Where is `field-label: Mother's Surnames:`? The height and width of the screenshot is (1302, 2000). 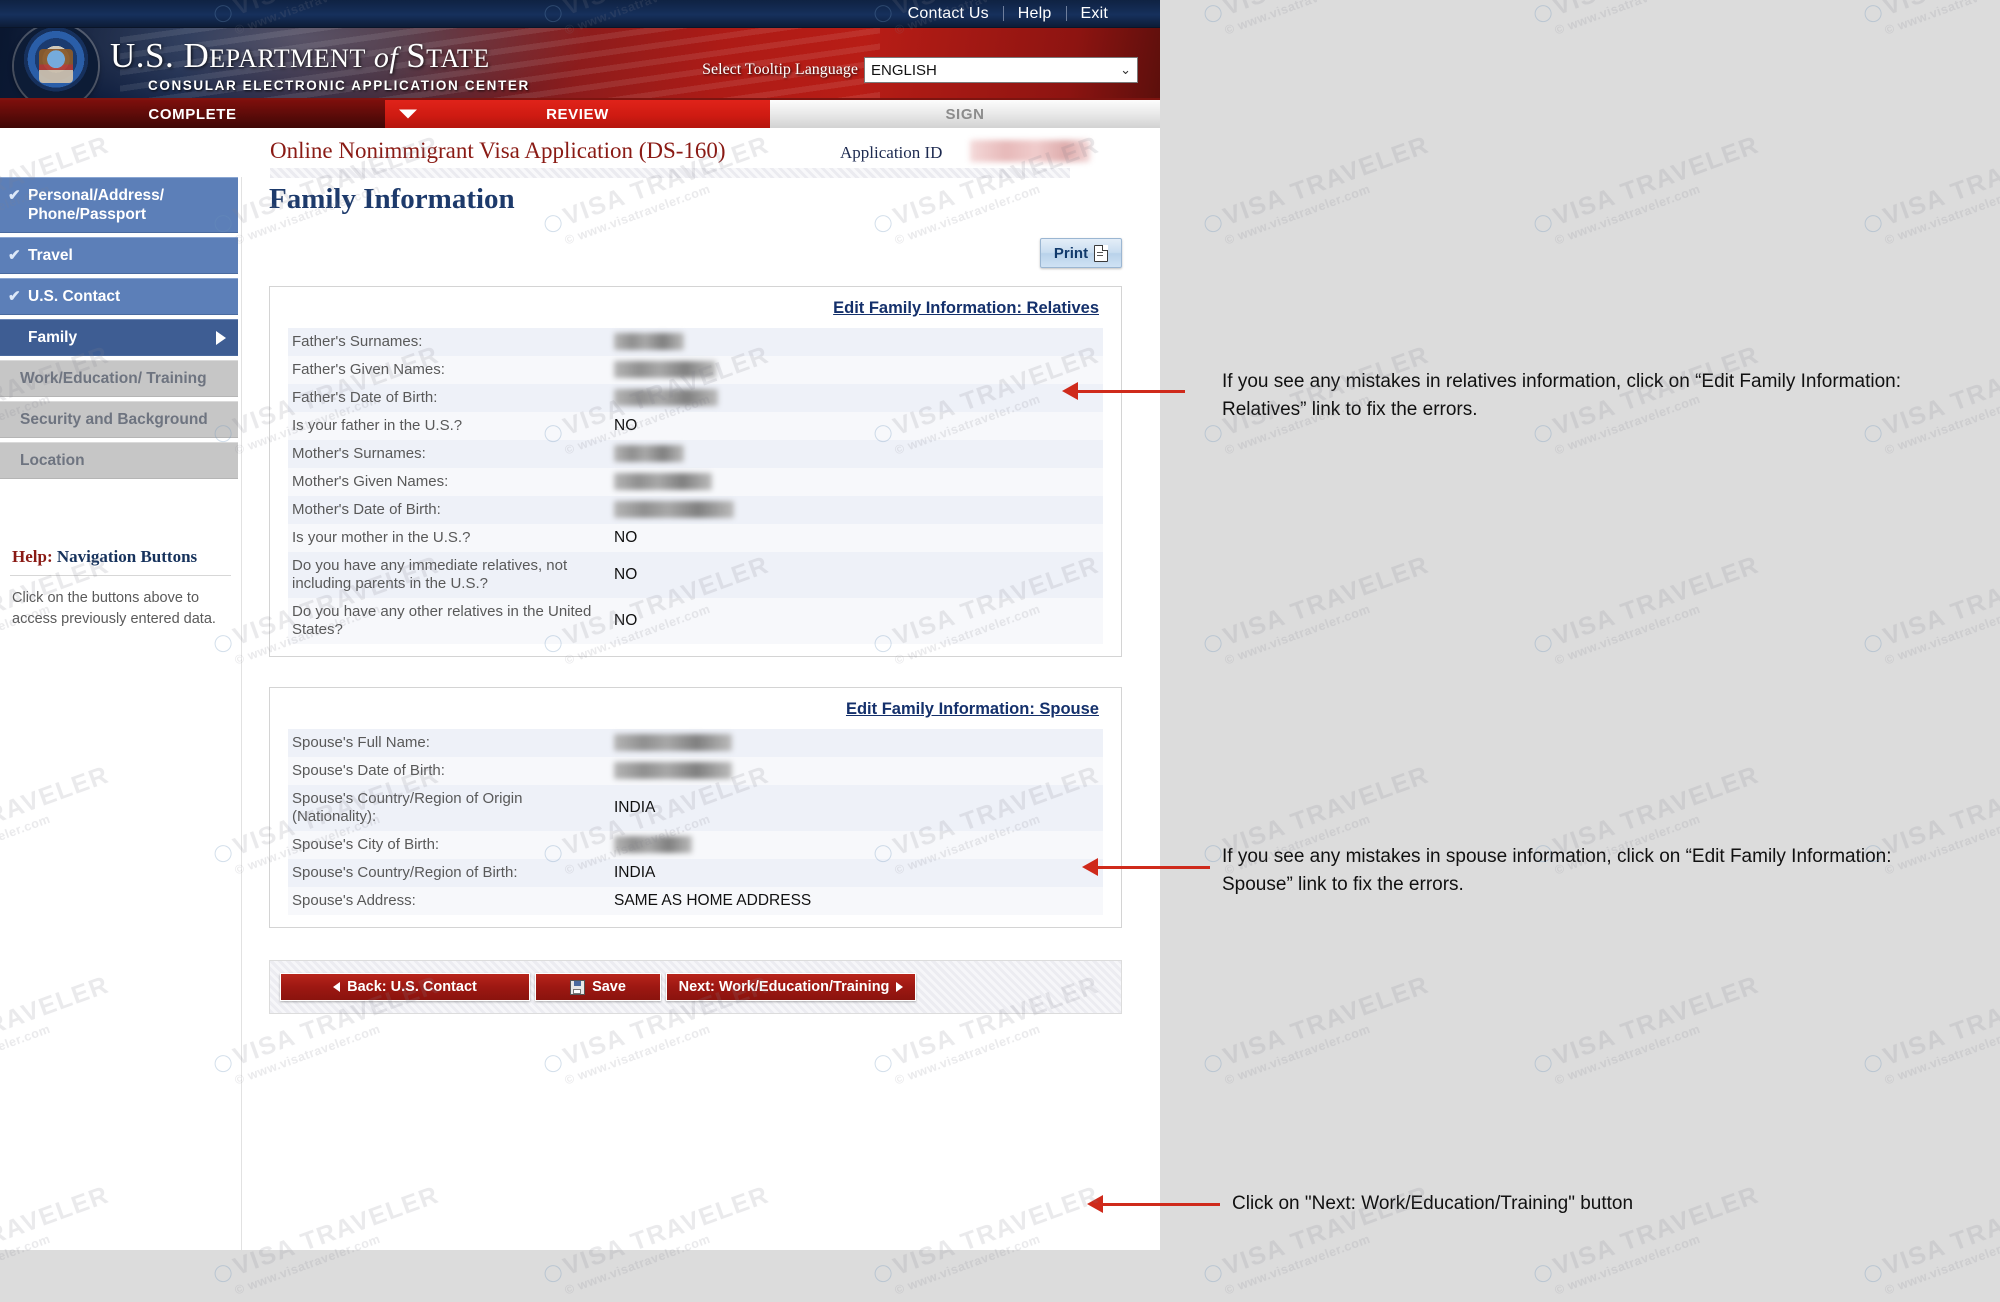
field-label: Mother's Surnames: is located at coordinates (448, 454).